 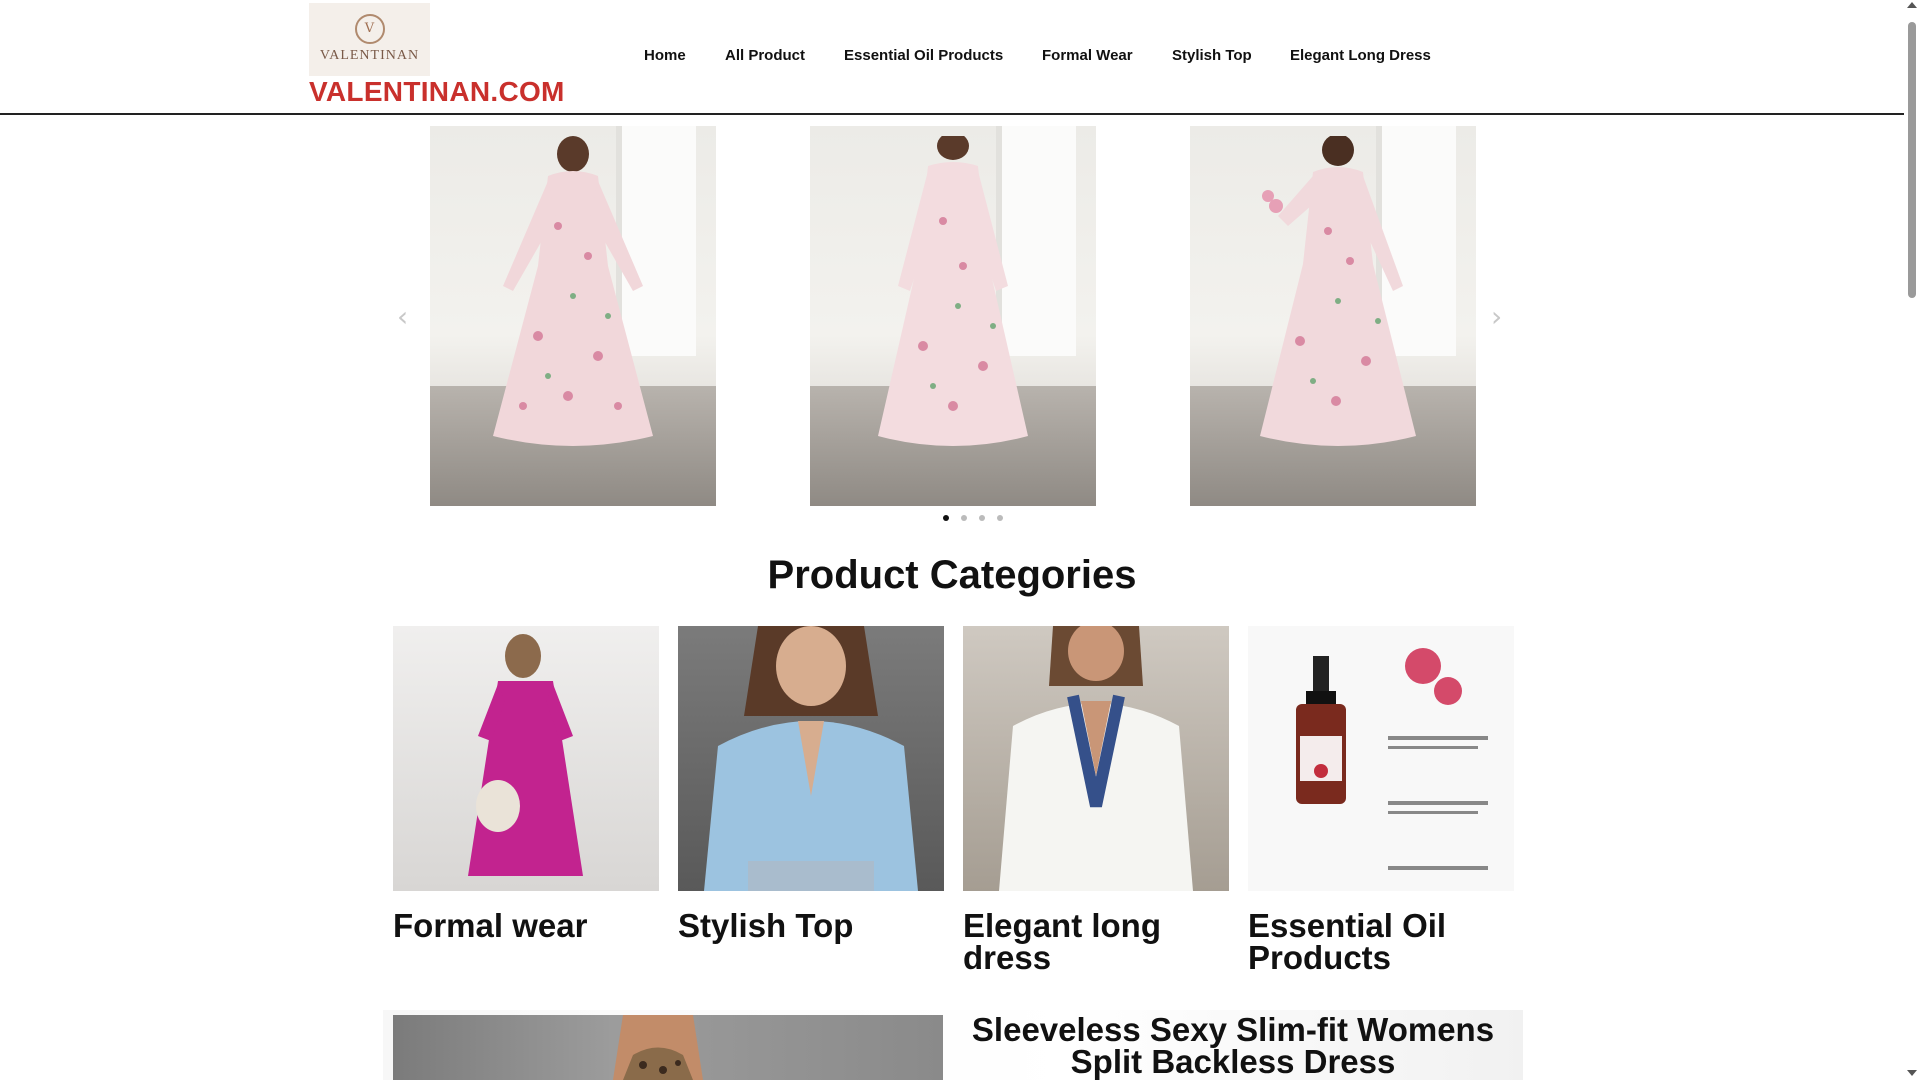 I want to click on category-card-elegant-long-dress: Elegant long dress, so click(x=1096, y=800).